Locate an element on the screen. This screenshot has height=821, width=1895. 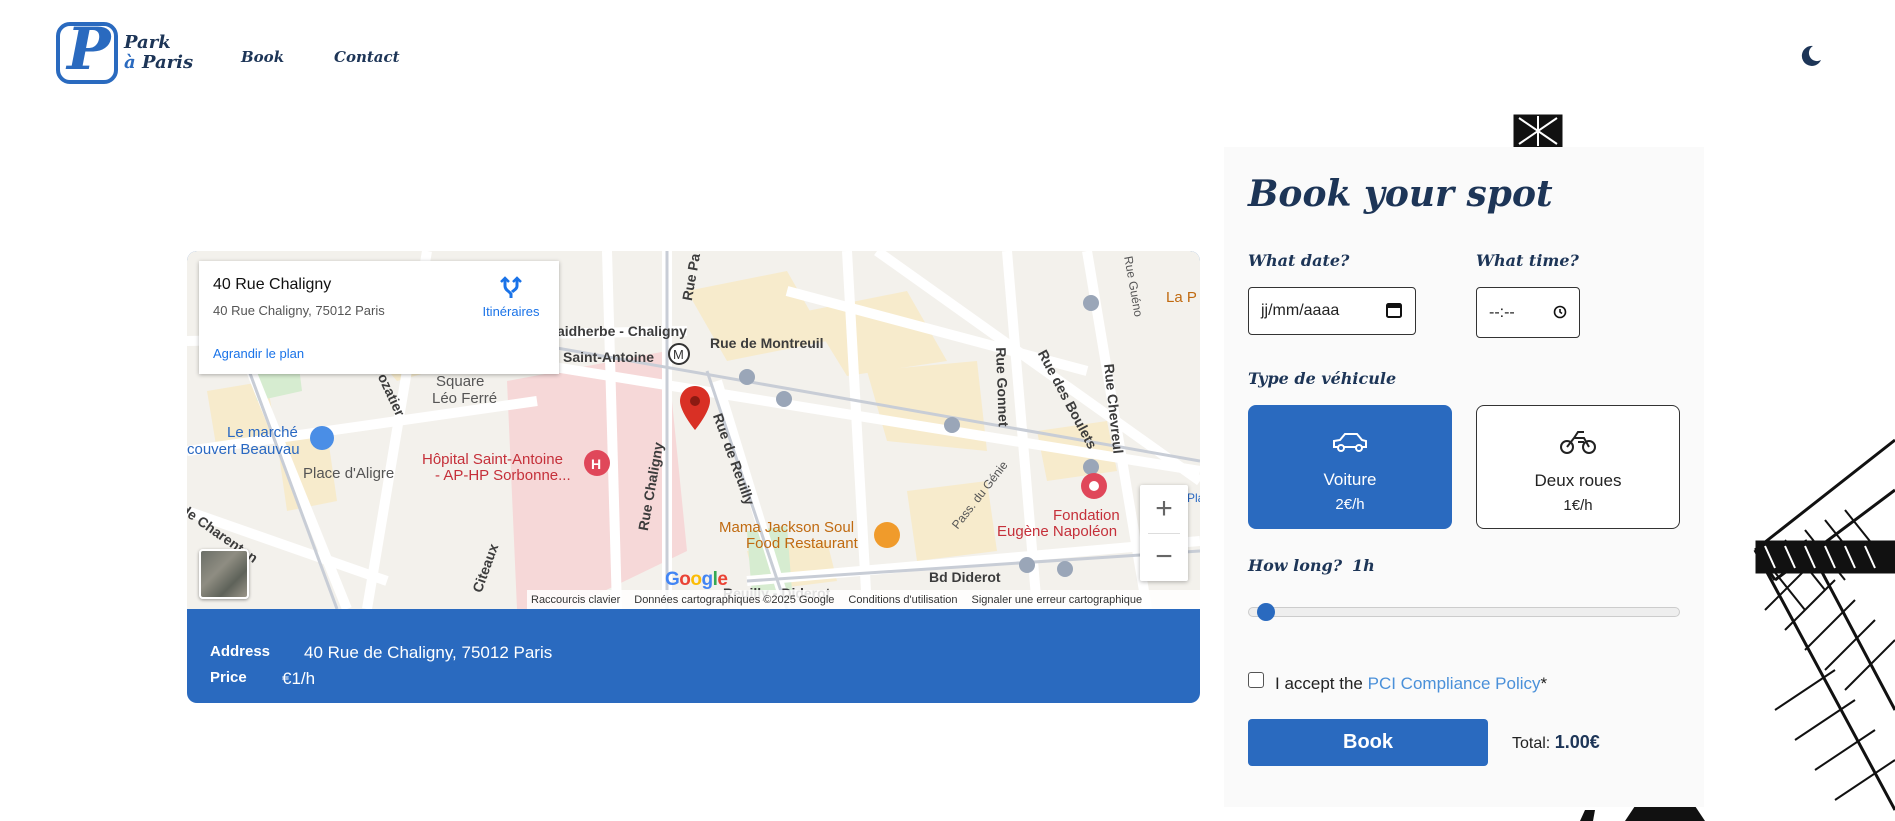
accept-policy-checkbox is located at coordinates (1256, 680).